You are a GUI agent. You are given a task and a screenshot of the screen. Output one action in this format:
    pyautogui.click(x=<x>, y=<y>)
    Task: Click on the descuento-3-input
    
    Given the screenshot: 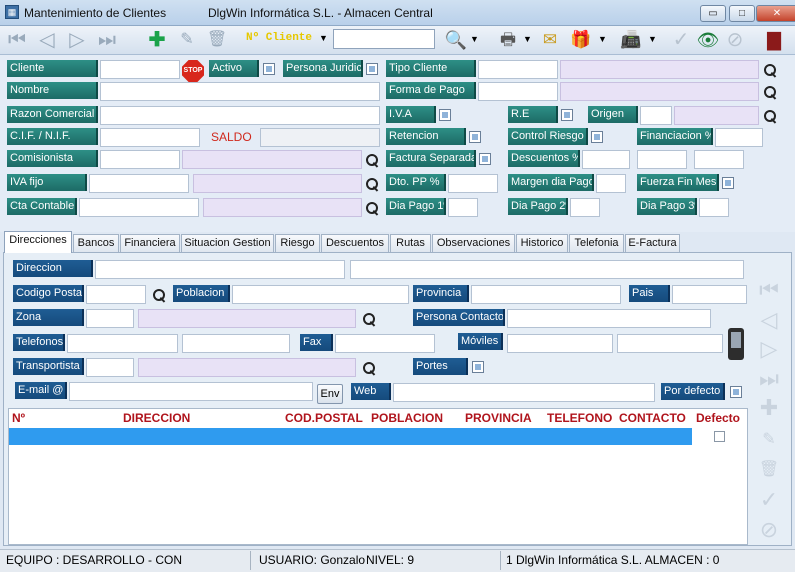 What is the action you would take?
    pyautogui.click(x=719, y=159)
    